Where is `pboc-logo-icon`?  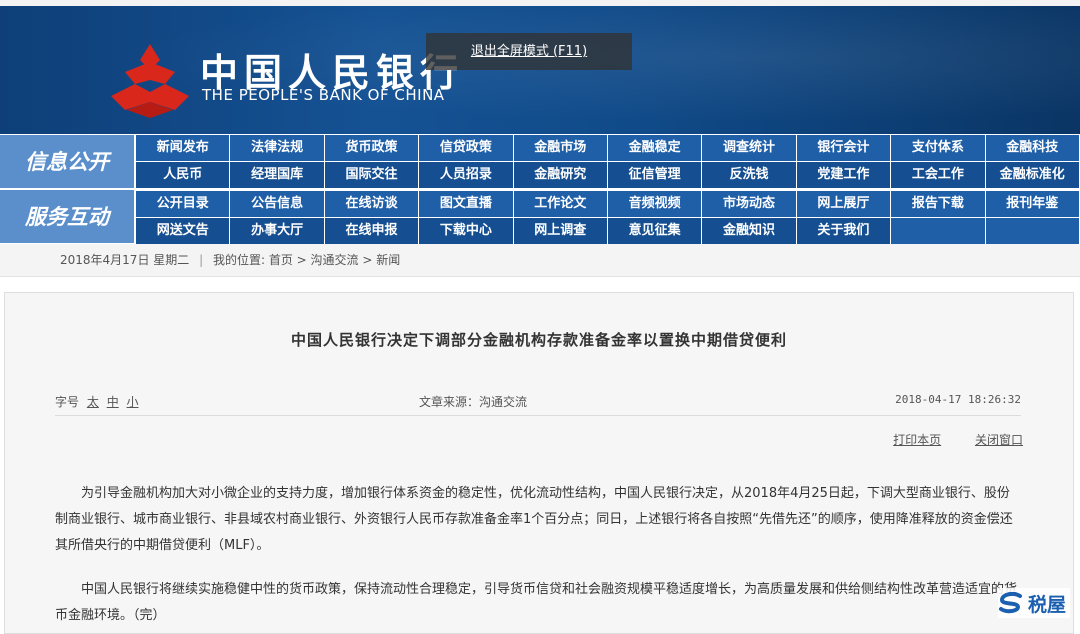 pboc-logo-icon is located at coordinates (150, 80).